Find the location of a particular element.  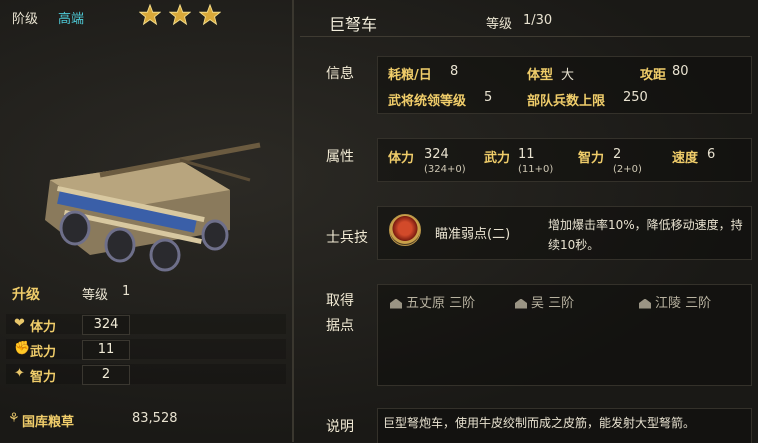

attr-label: 体力 is located at coordinates (401, 158).